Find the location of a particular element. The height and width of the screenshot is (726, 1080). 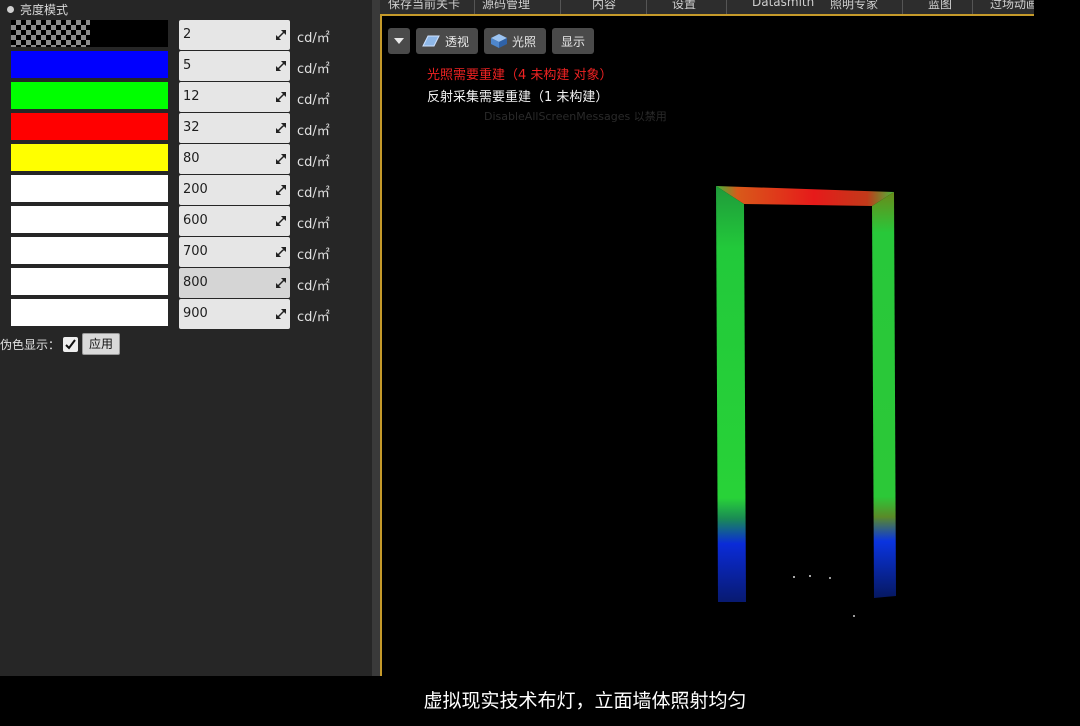

legend-row: 700 cd/㎡ is located at coordinates (186, 252).